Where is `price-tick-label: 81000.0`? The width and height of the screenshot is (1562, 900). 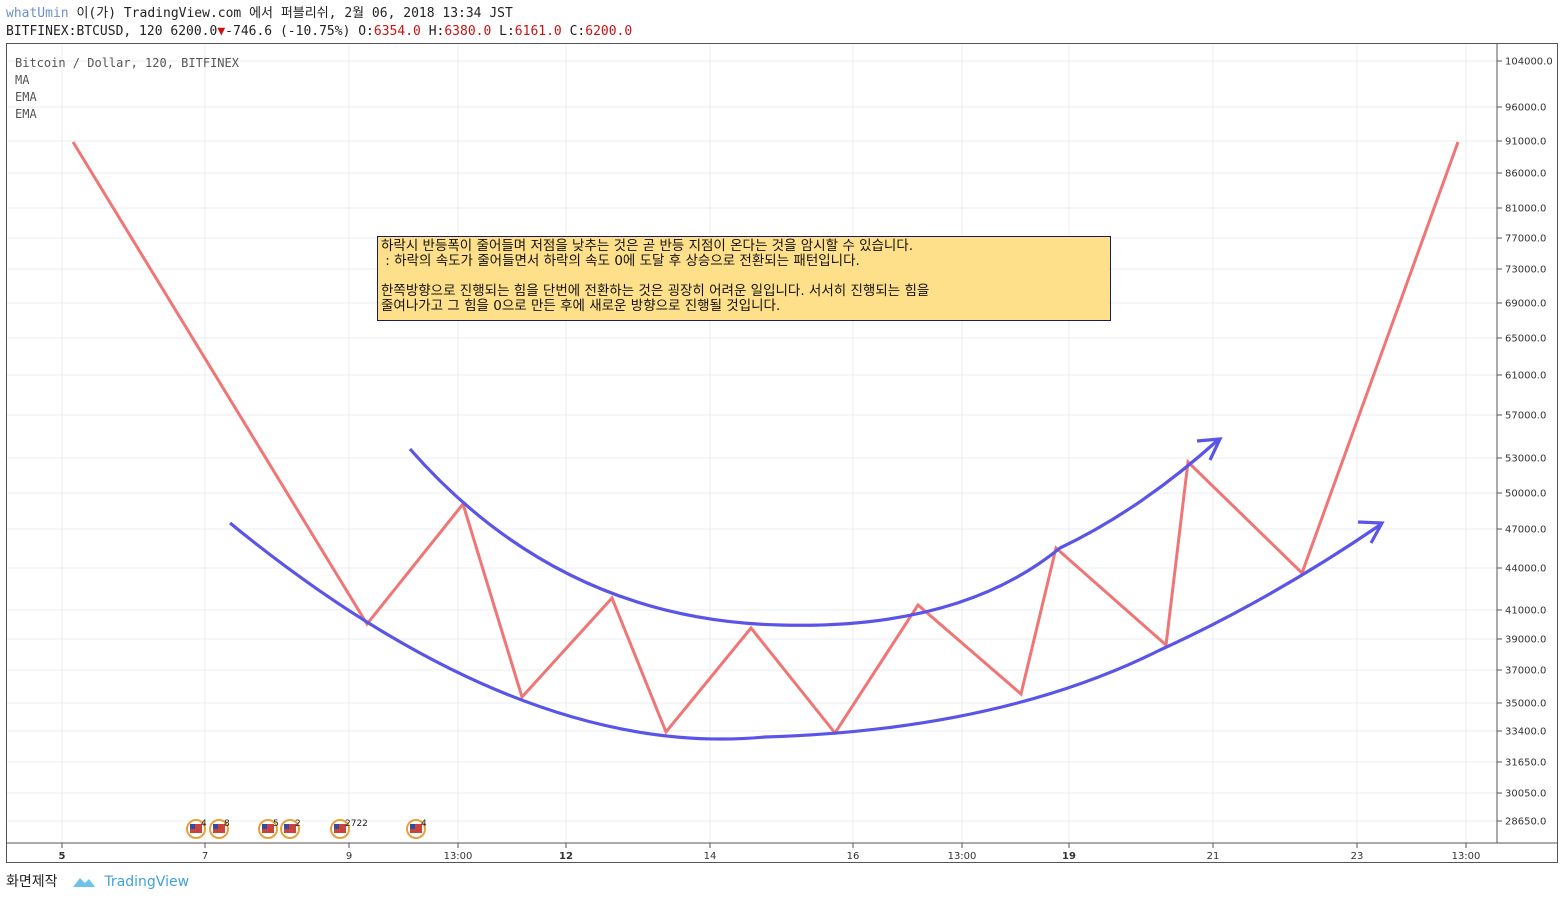
price-tick-label: 81000.0 is located at coordinates (1525, 209).